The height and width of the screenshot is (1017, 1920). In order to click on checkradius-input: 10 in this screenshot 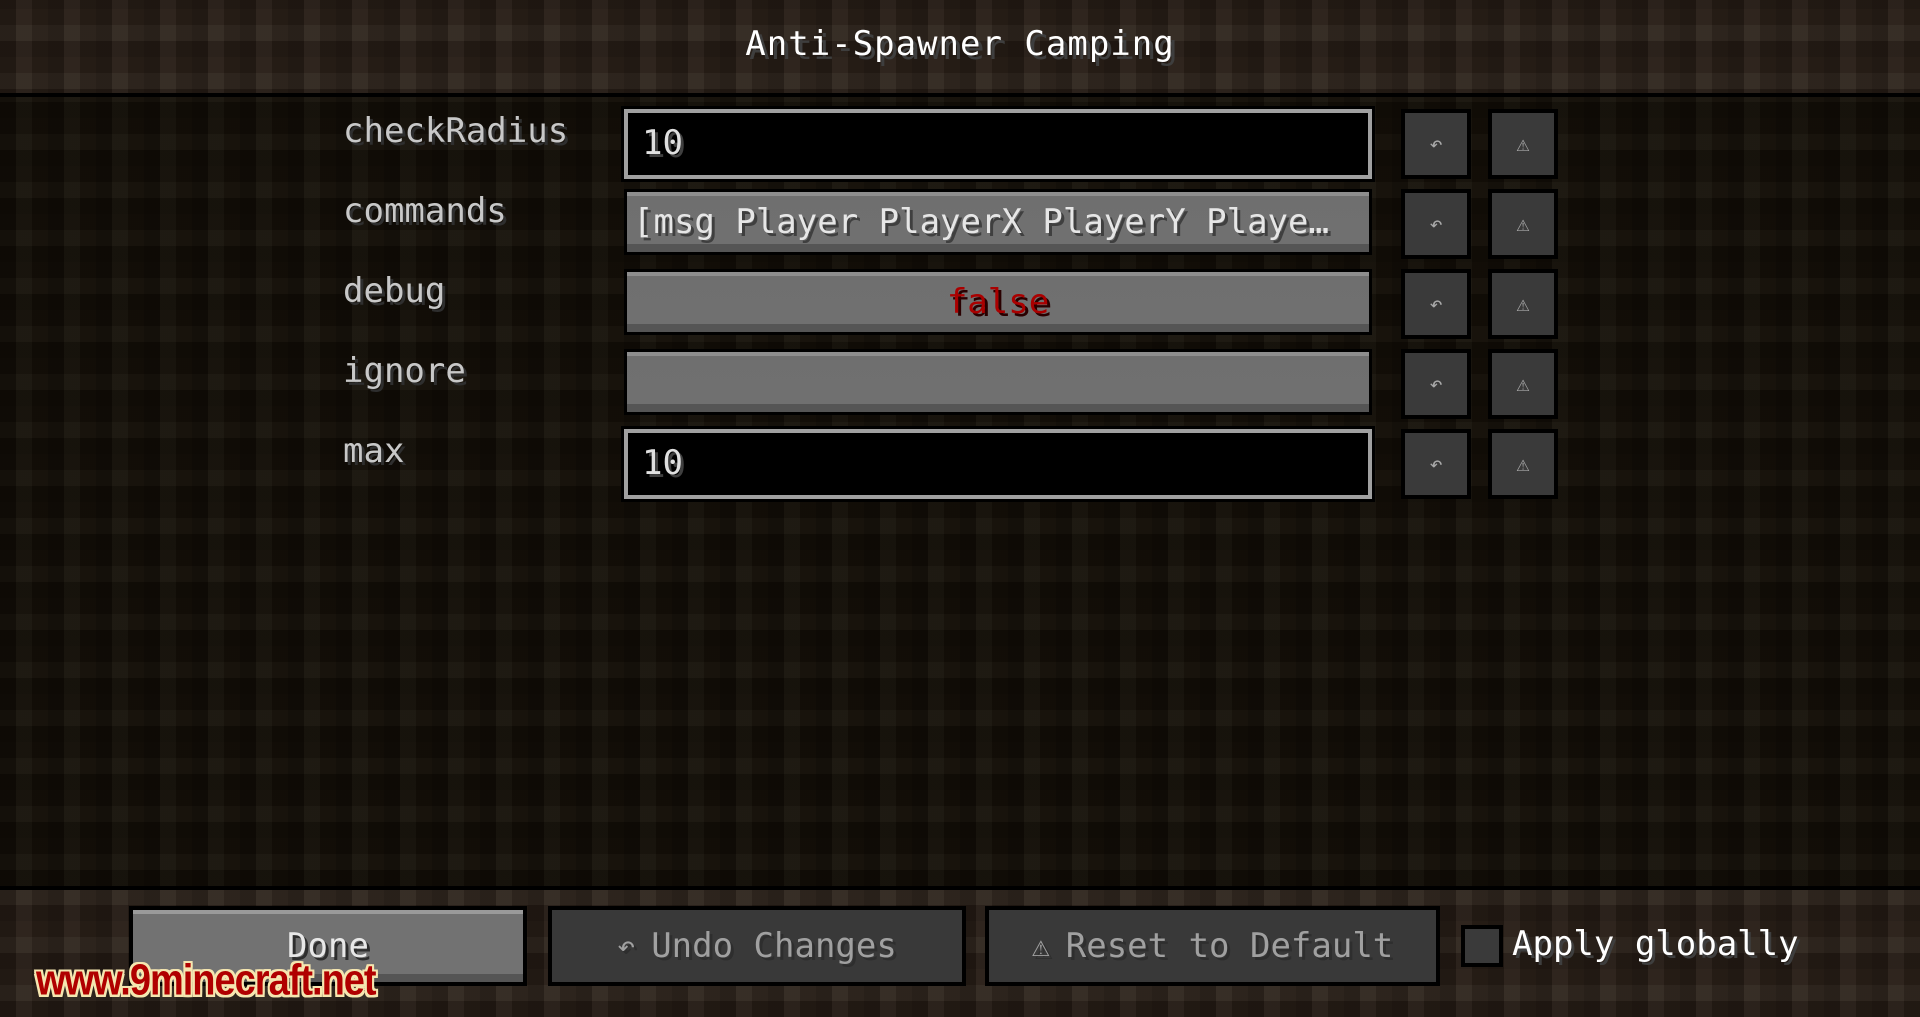, I will do `click(998, 144)`.